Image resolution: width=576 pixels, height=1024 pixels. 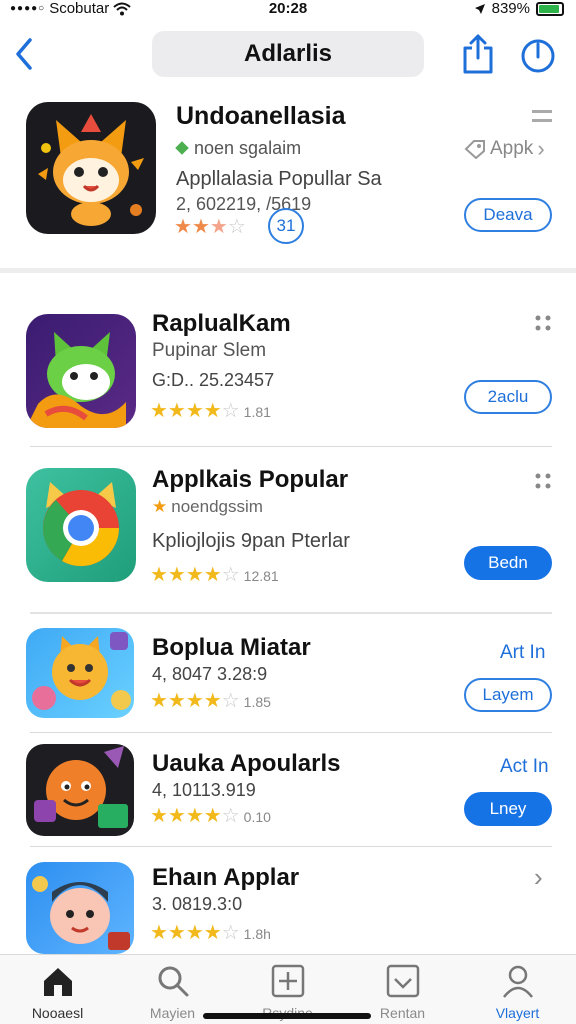 I want to click on menu-lines-icon, so click(x=542, y=116).